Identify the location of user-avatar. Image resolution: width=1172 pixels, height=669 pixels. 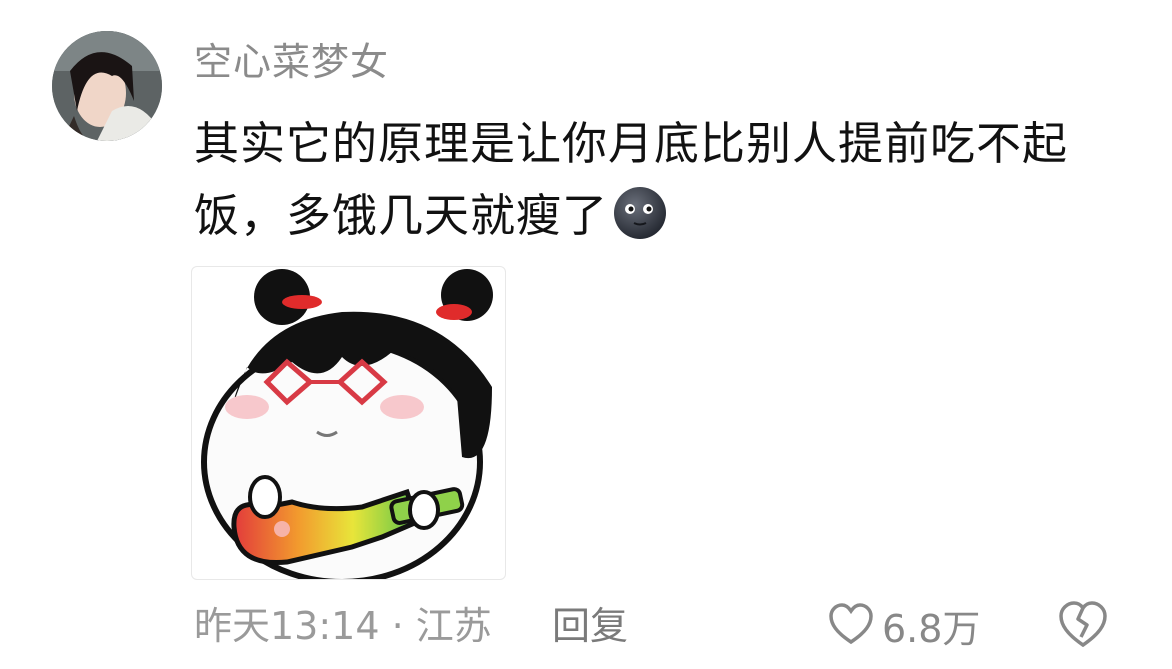
(107, 86).